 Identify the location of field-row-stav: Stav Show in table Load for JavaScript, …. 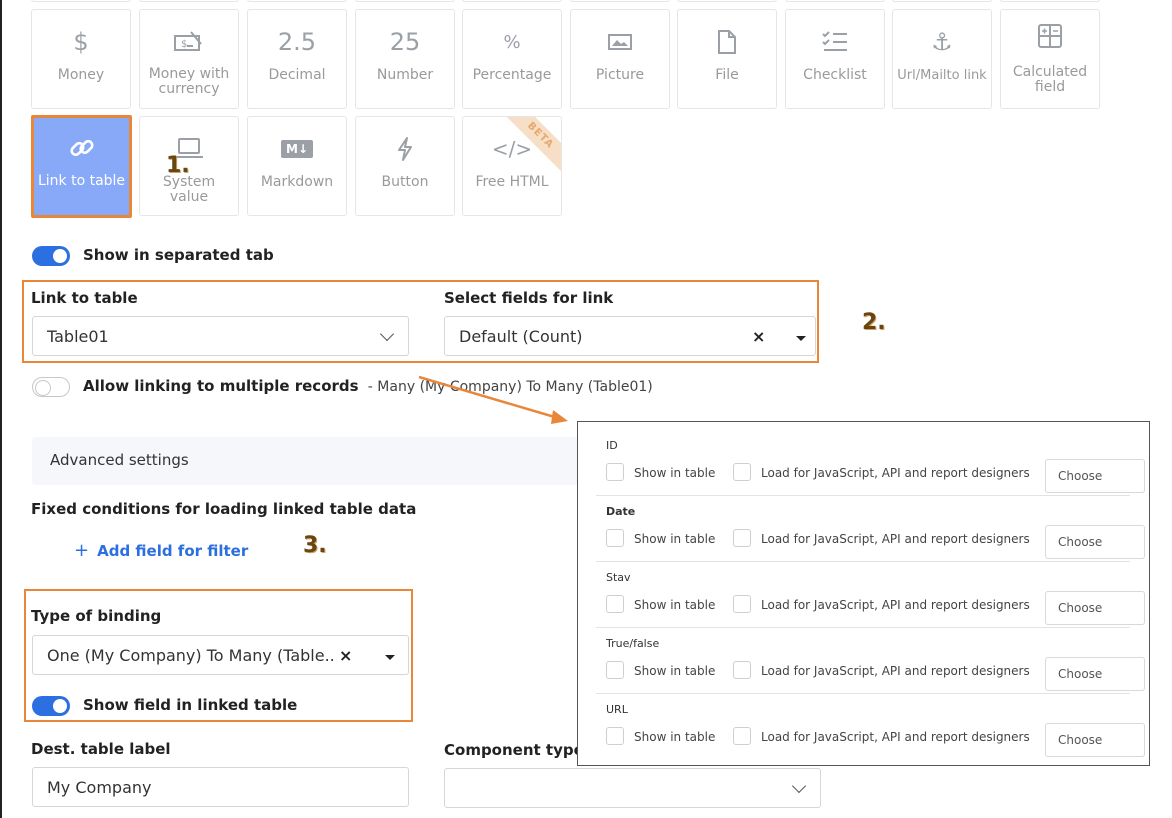
(870, 595).